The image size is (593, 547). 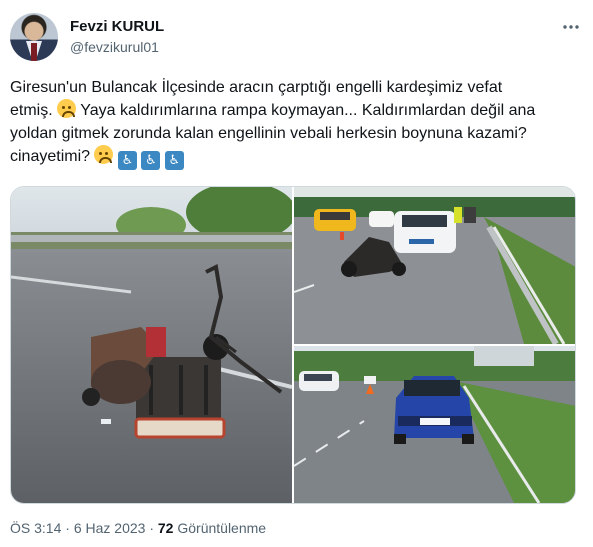 What do you see at coordinates (296, 38) in the screenshot?
I see `tweet-header: Fevzi KURUL @fevzikurul01` at bounding box center [296, 38].